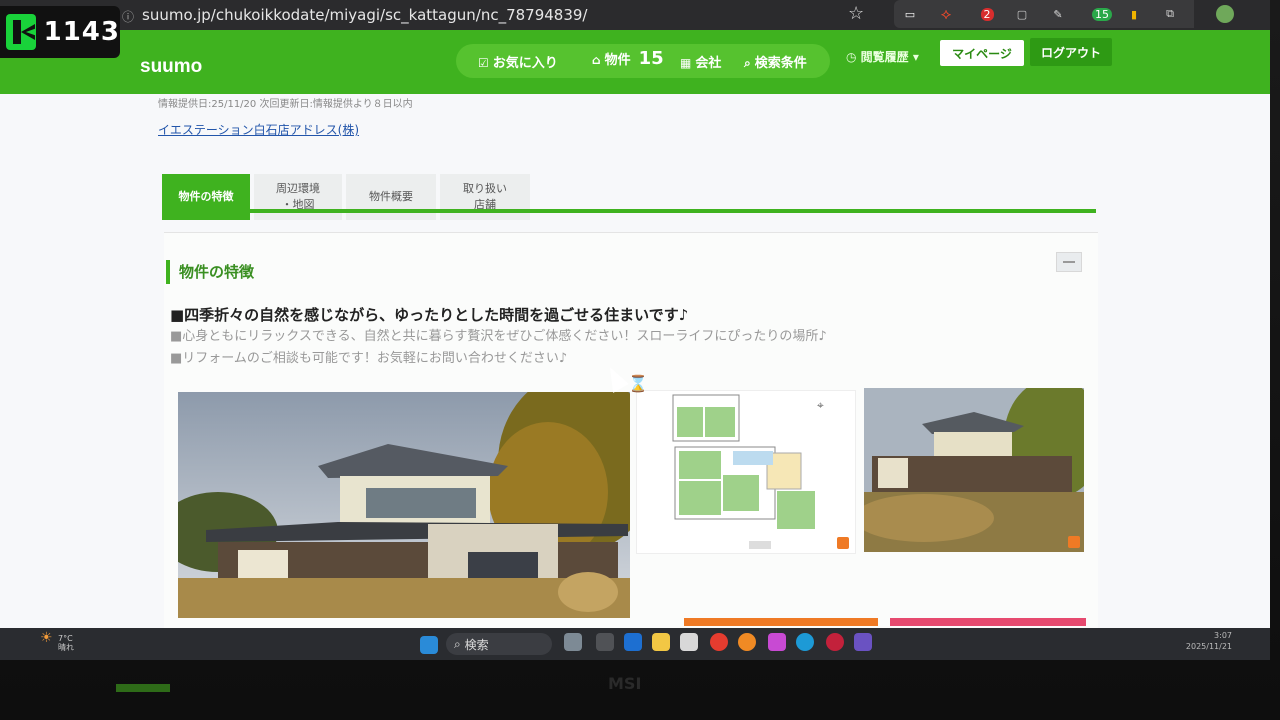 This screenshot has width=1280, height=720. I want to click on weather-widget: ☀ 7°C 晴れ, so click(57, 641).